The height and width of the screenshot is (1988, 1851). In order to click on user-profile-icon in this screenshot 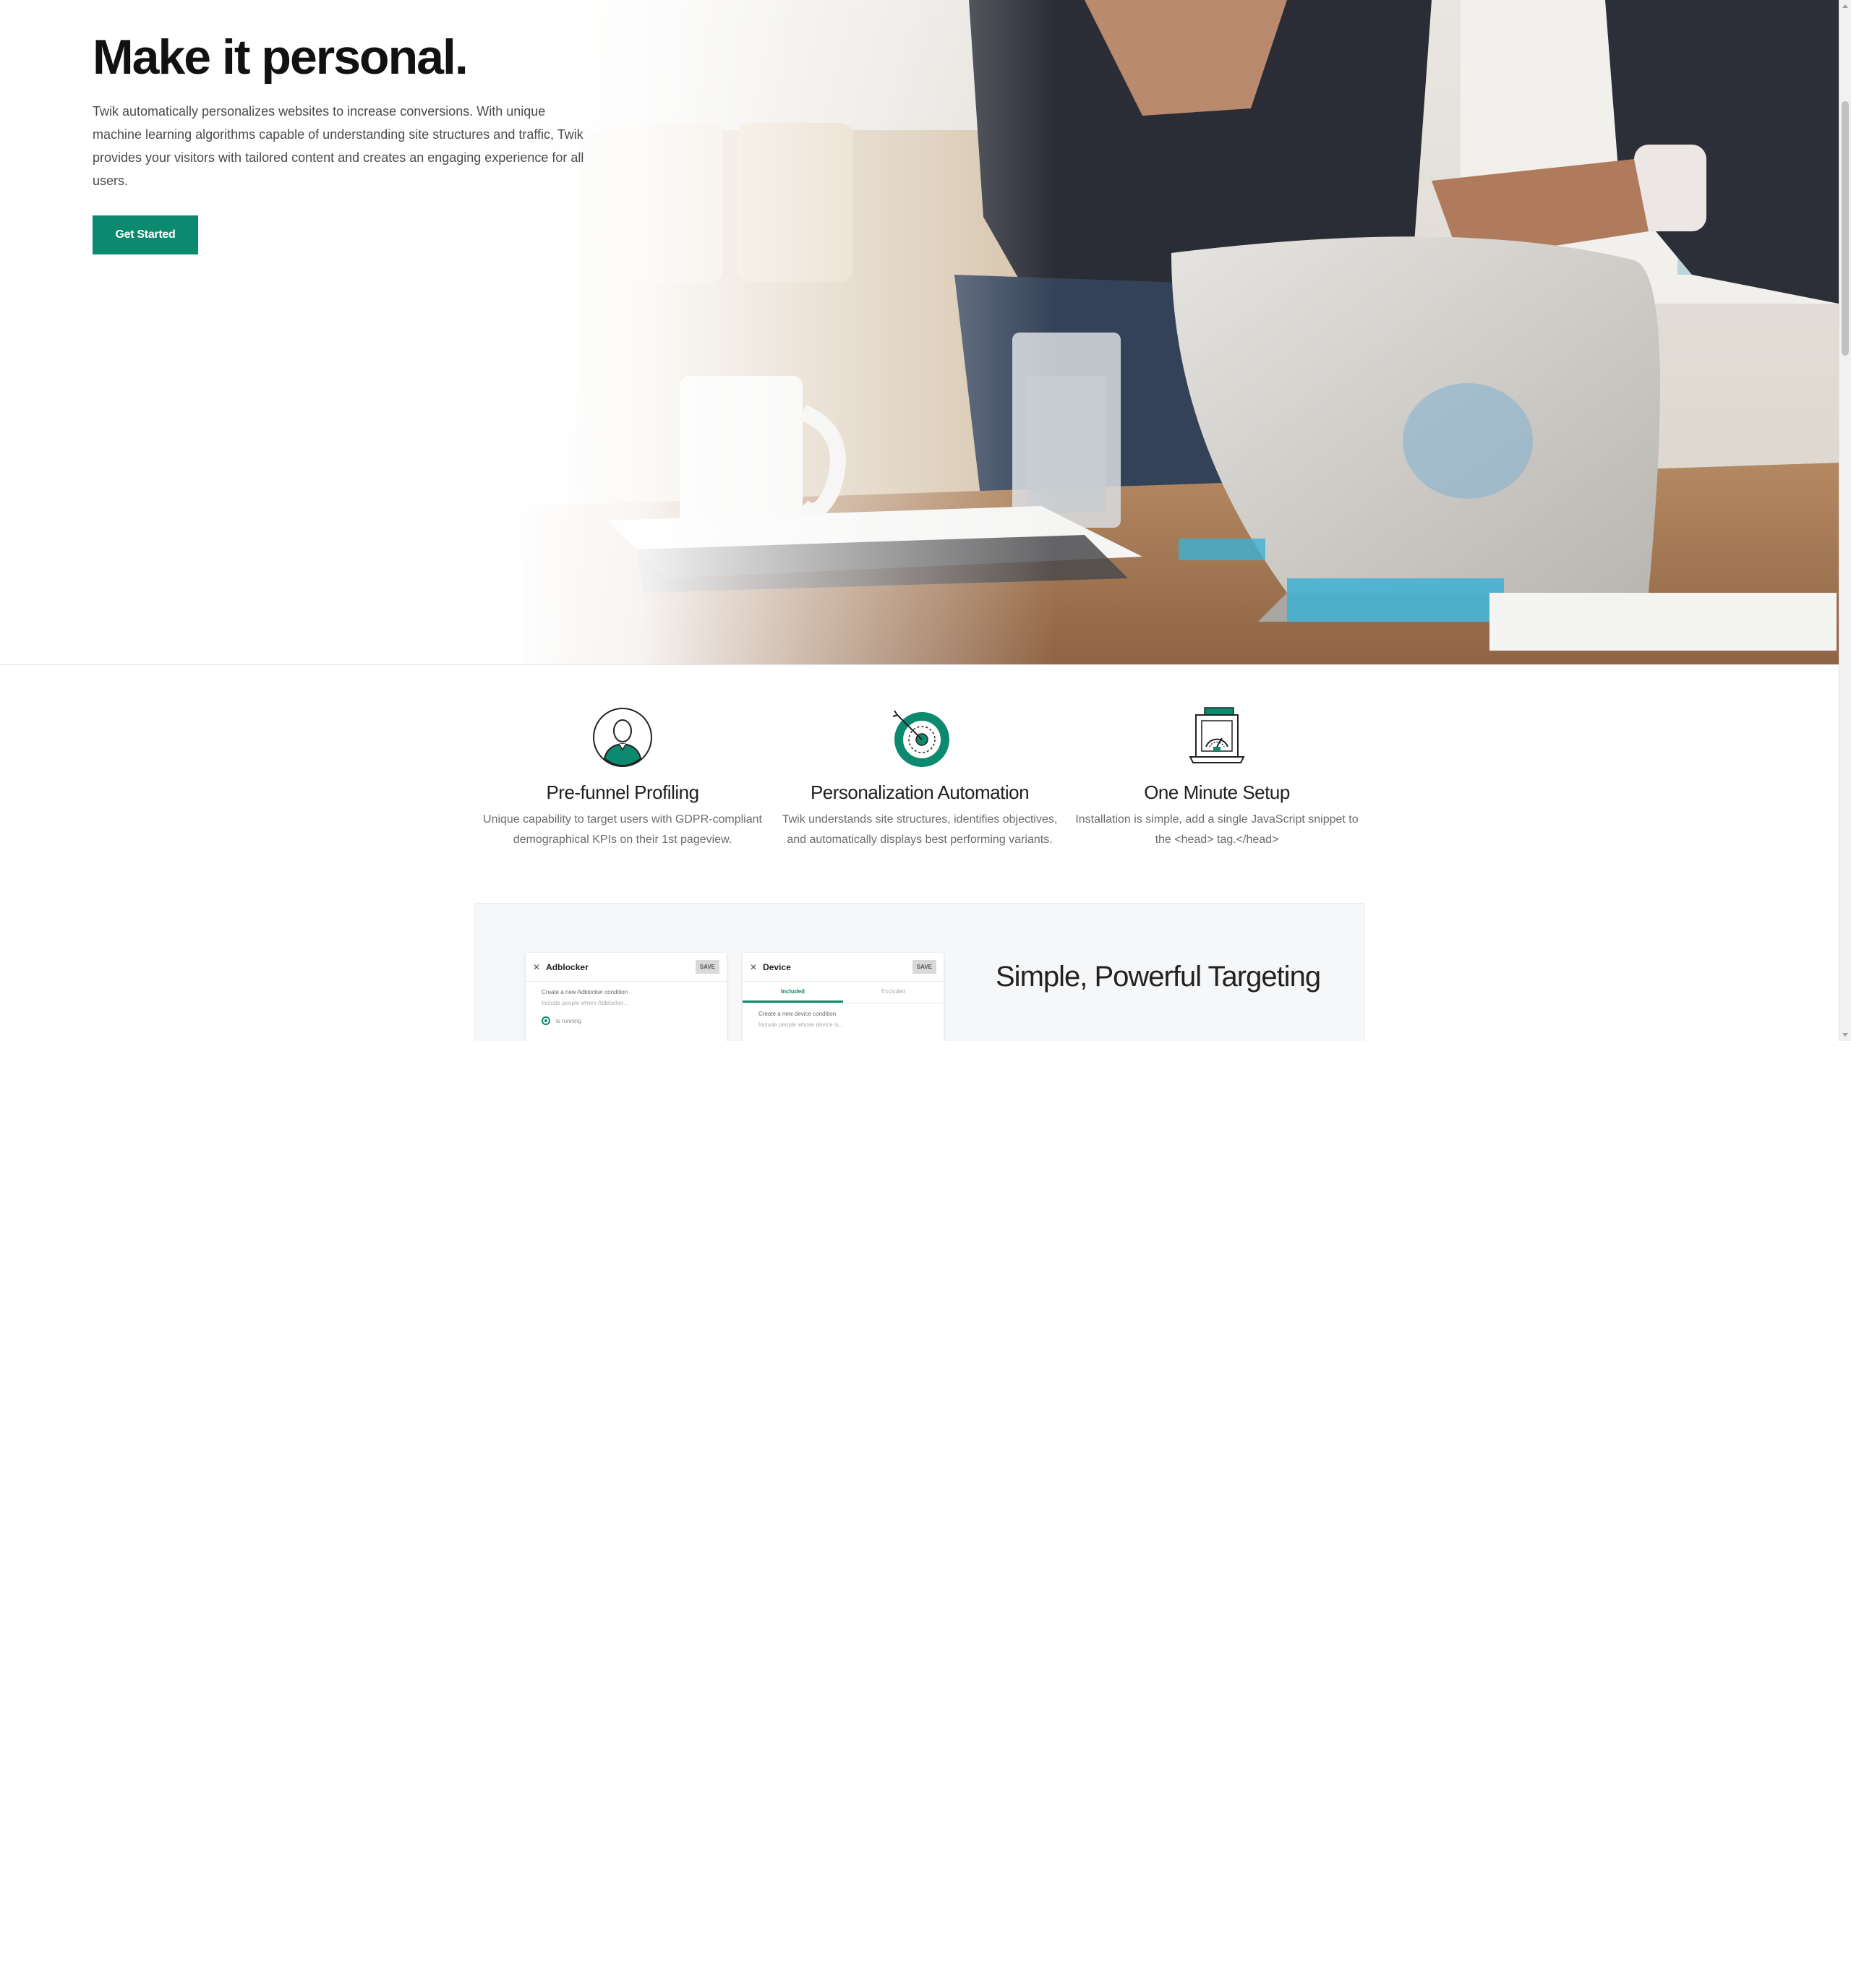, I will do `click(622, 737)`.